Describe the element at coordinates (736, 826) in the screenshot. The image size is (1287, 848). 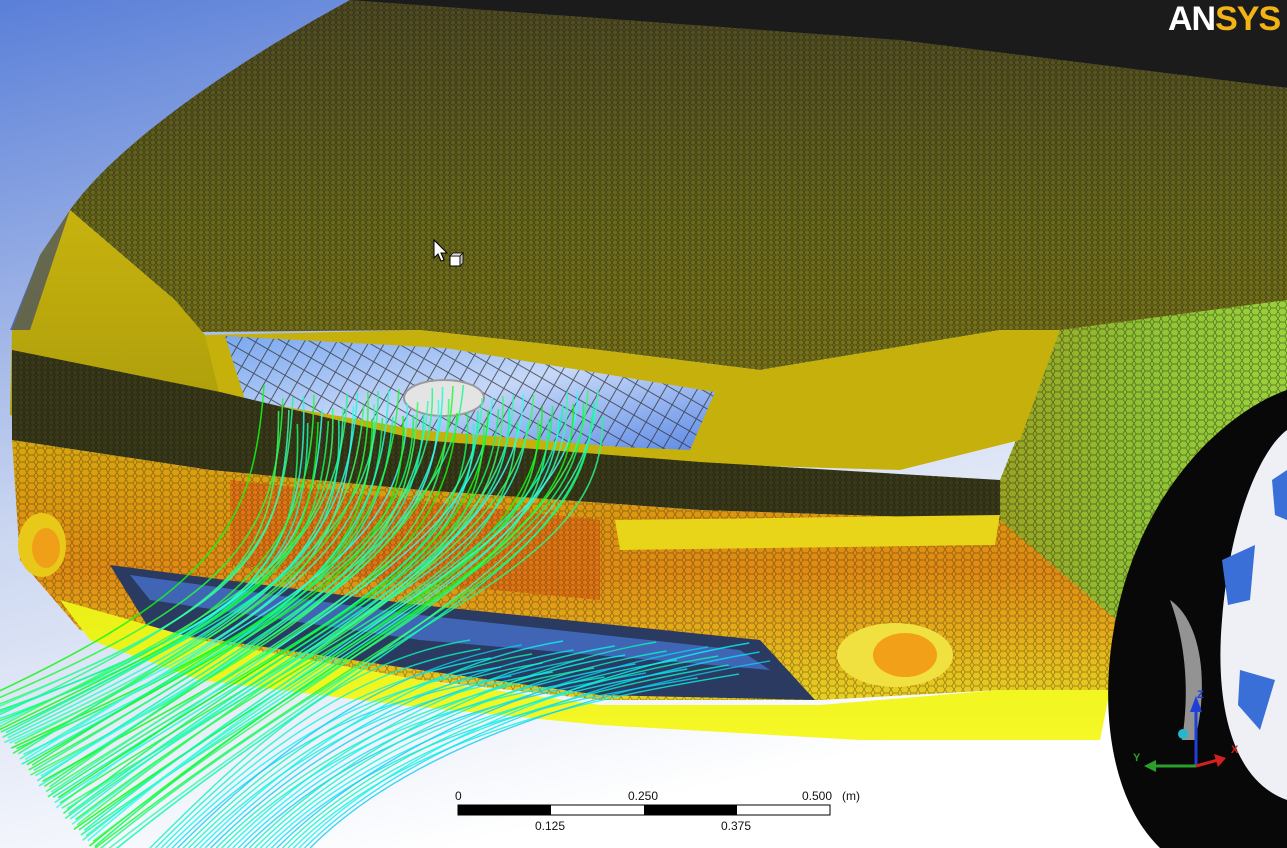
I see `scale-label-0375: 0.375` at that location.